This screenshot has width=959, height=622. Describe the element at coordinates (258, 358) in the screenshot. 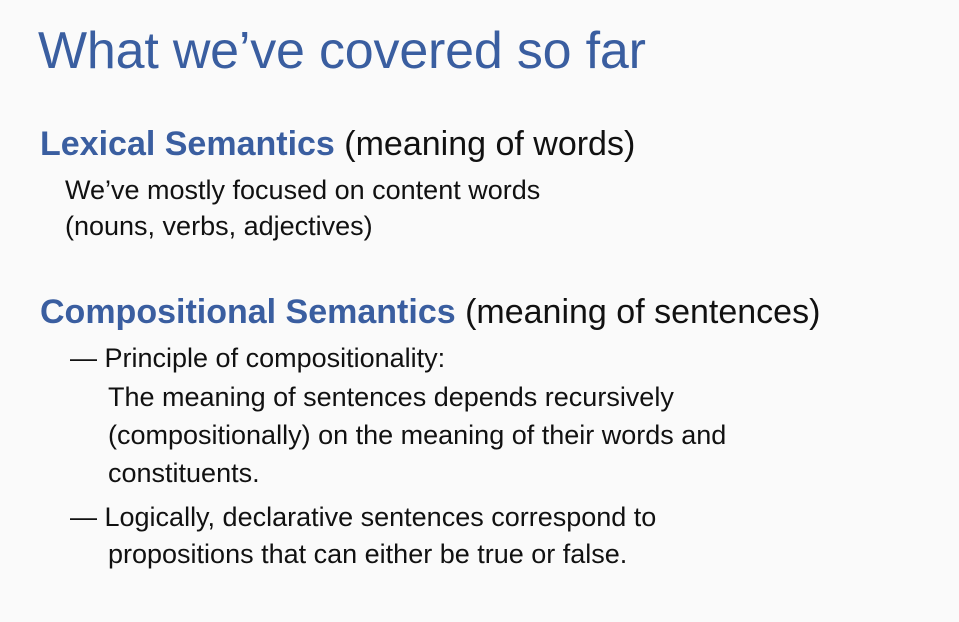

I see `bullet-principle-of-compositionality: — Principle of compositionality:` at that location.